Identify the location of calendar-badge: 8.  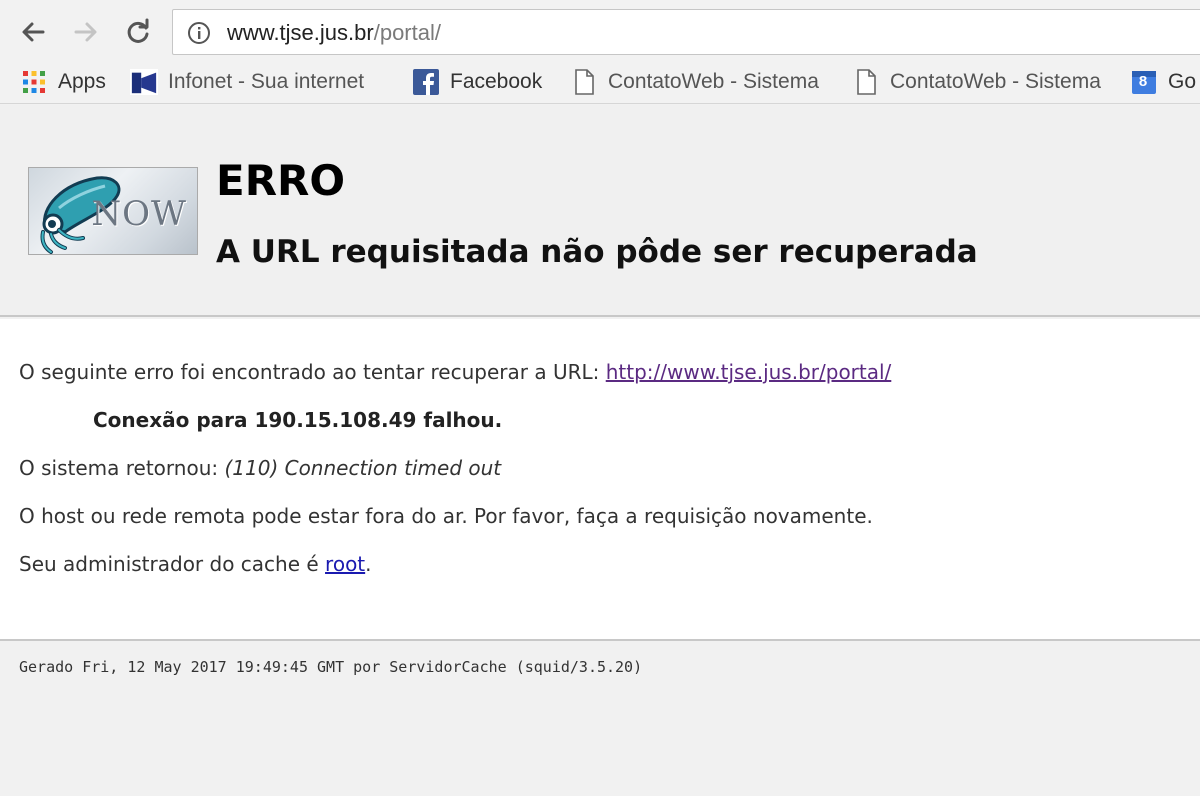
(1143, 81).